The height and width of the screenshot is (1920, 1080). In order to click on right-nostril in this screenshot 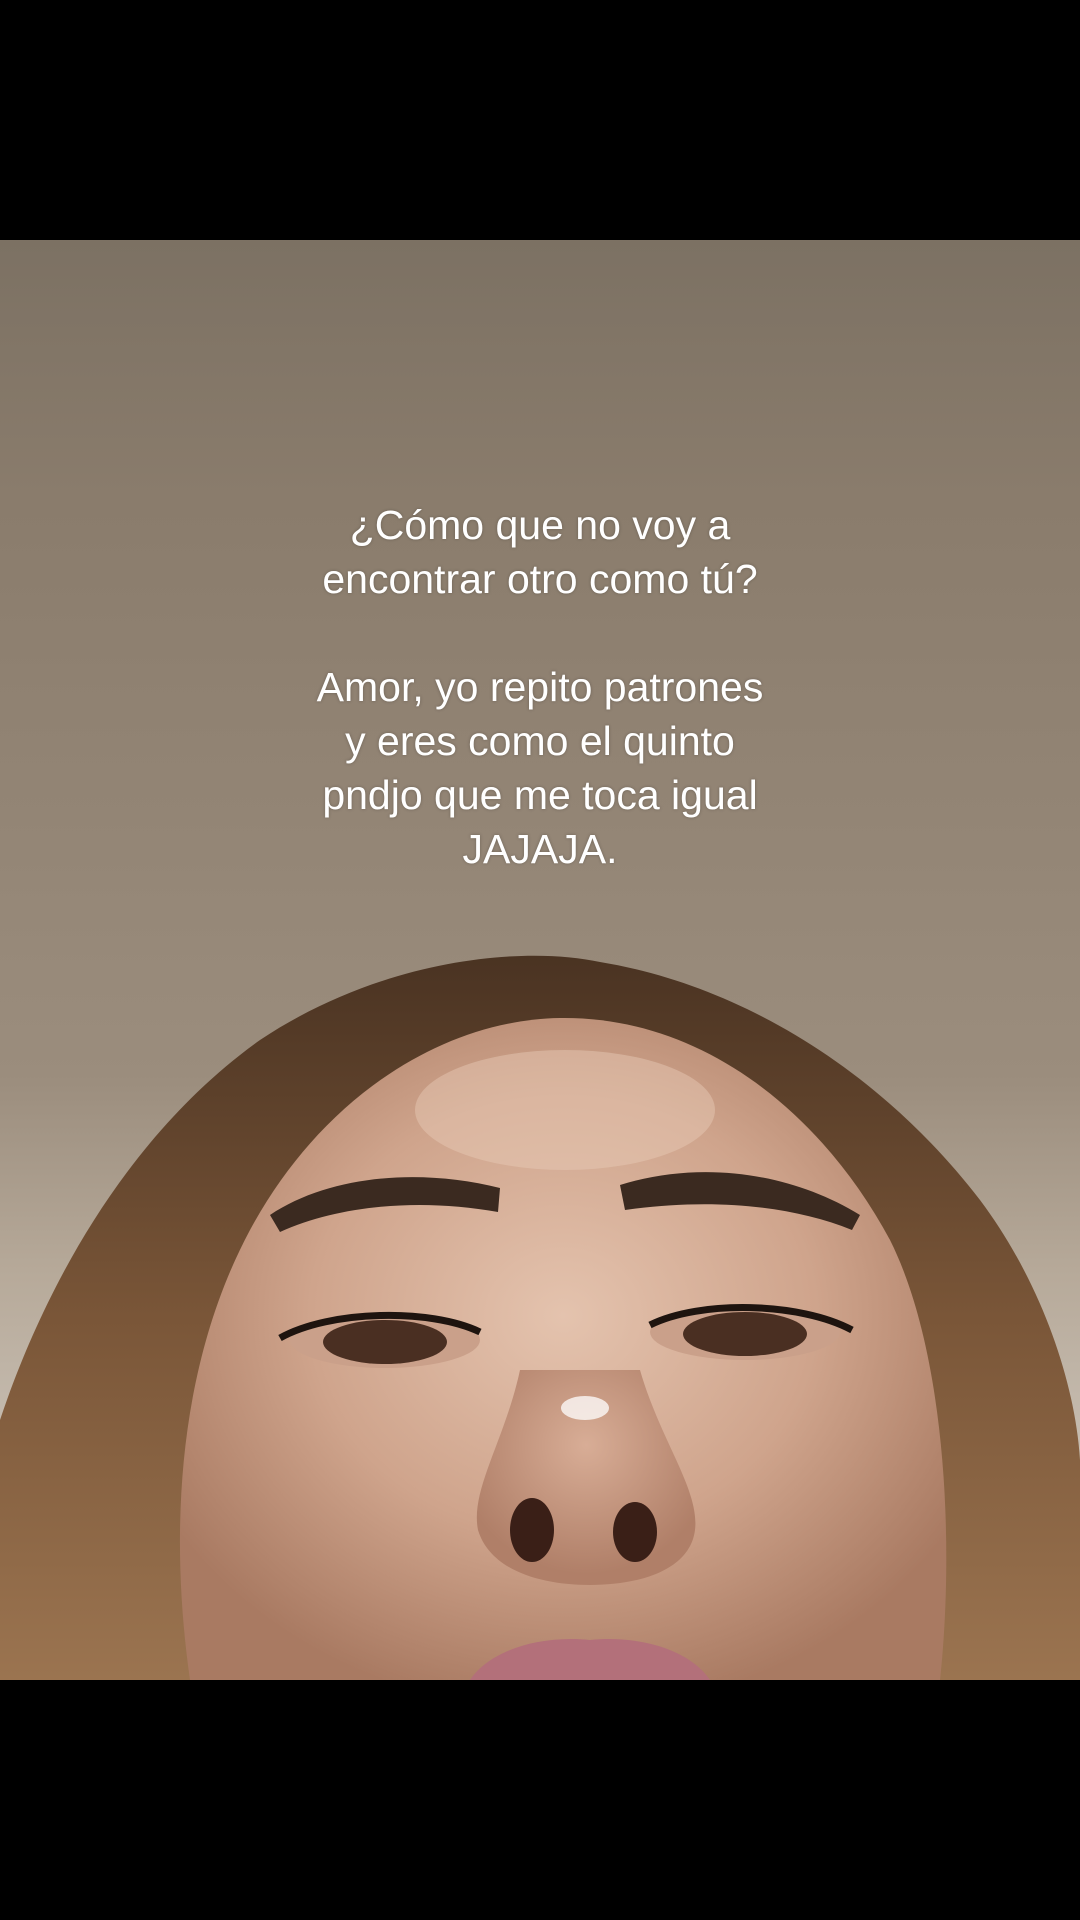, I will do `click(635, 1532)`.